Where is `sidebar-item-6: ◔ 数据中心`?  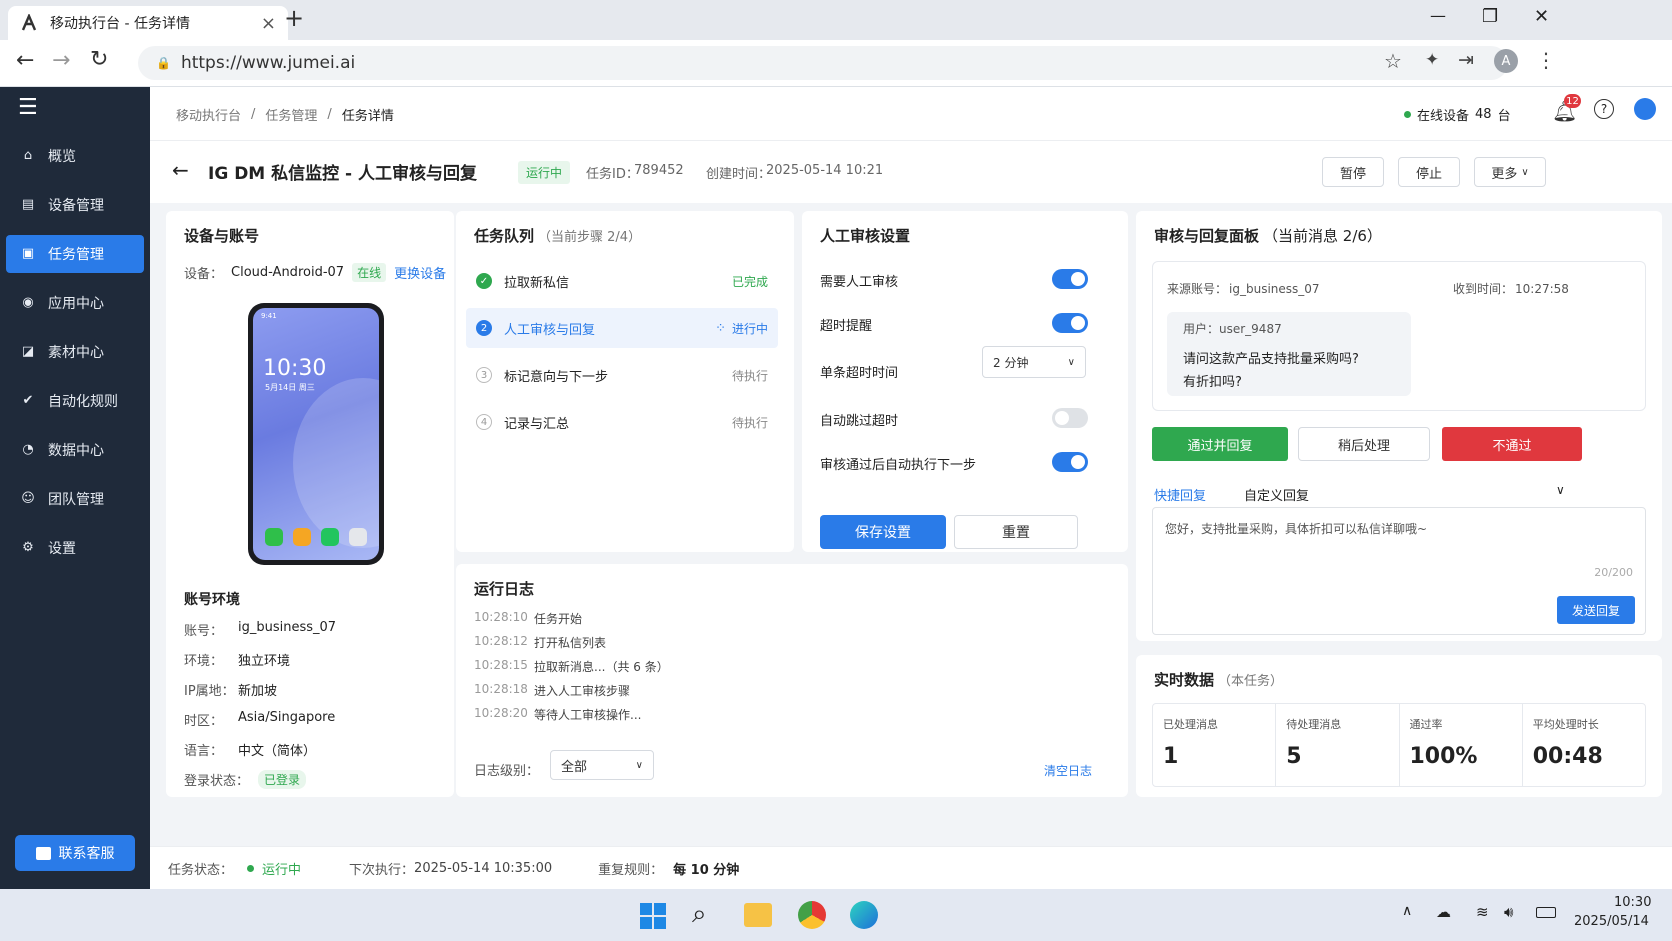 sidebar-item-6: ◔ 数据中心 is located at coordinates (75, 450).